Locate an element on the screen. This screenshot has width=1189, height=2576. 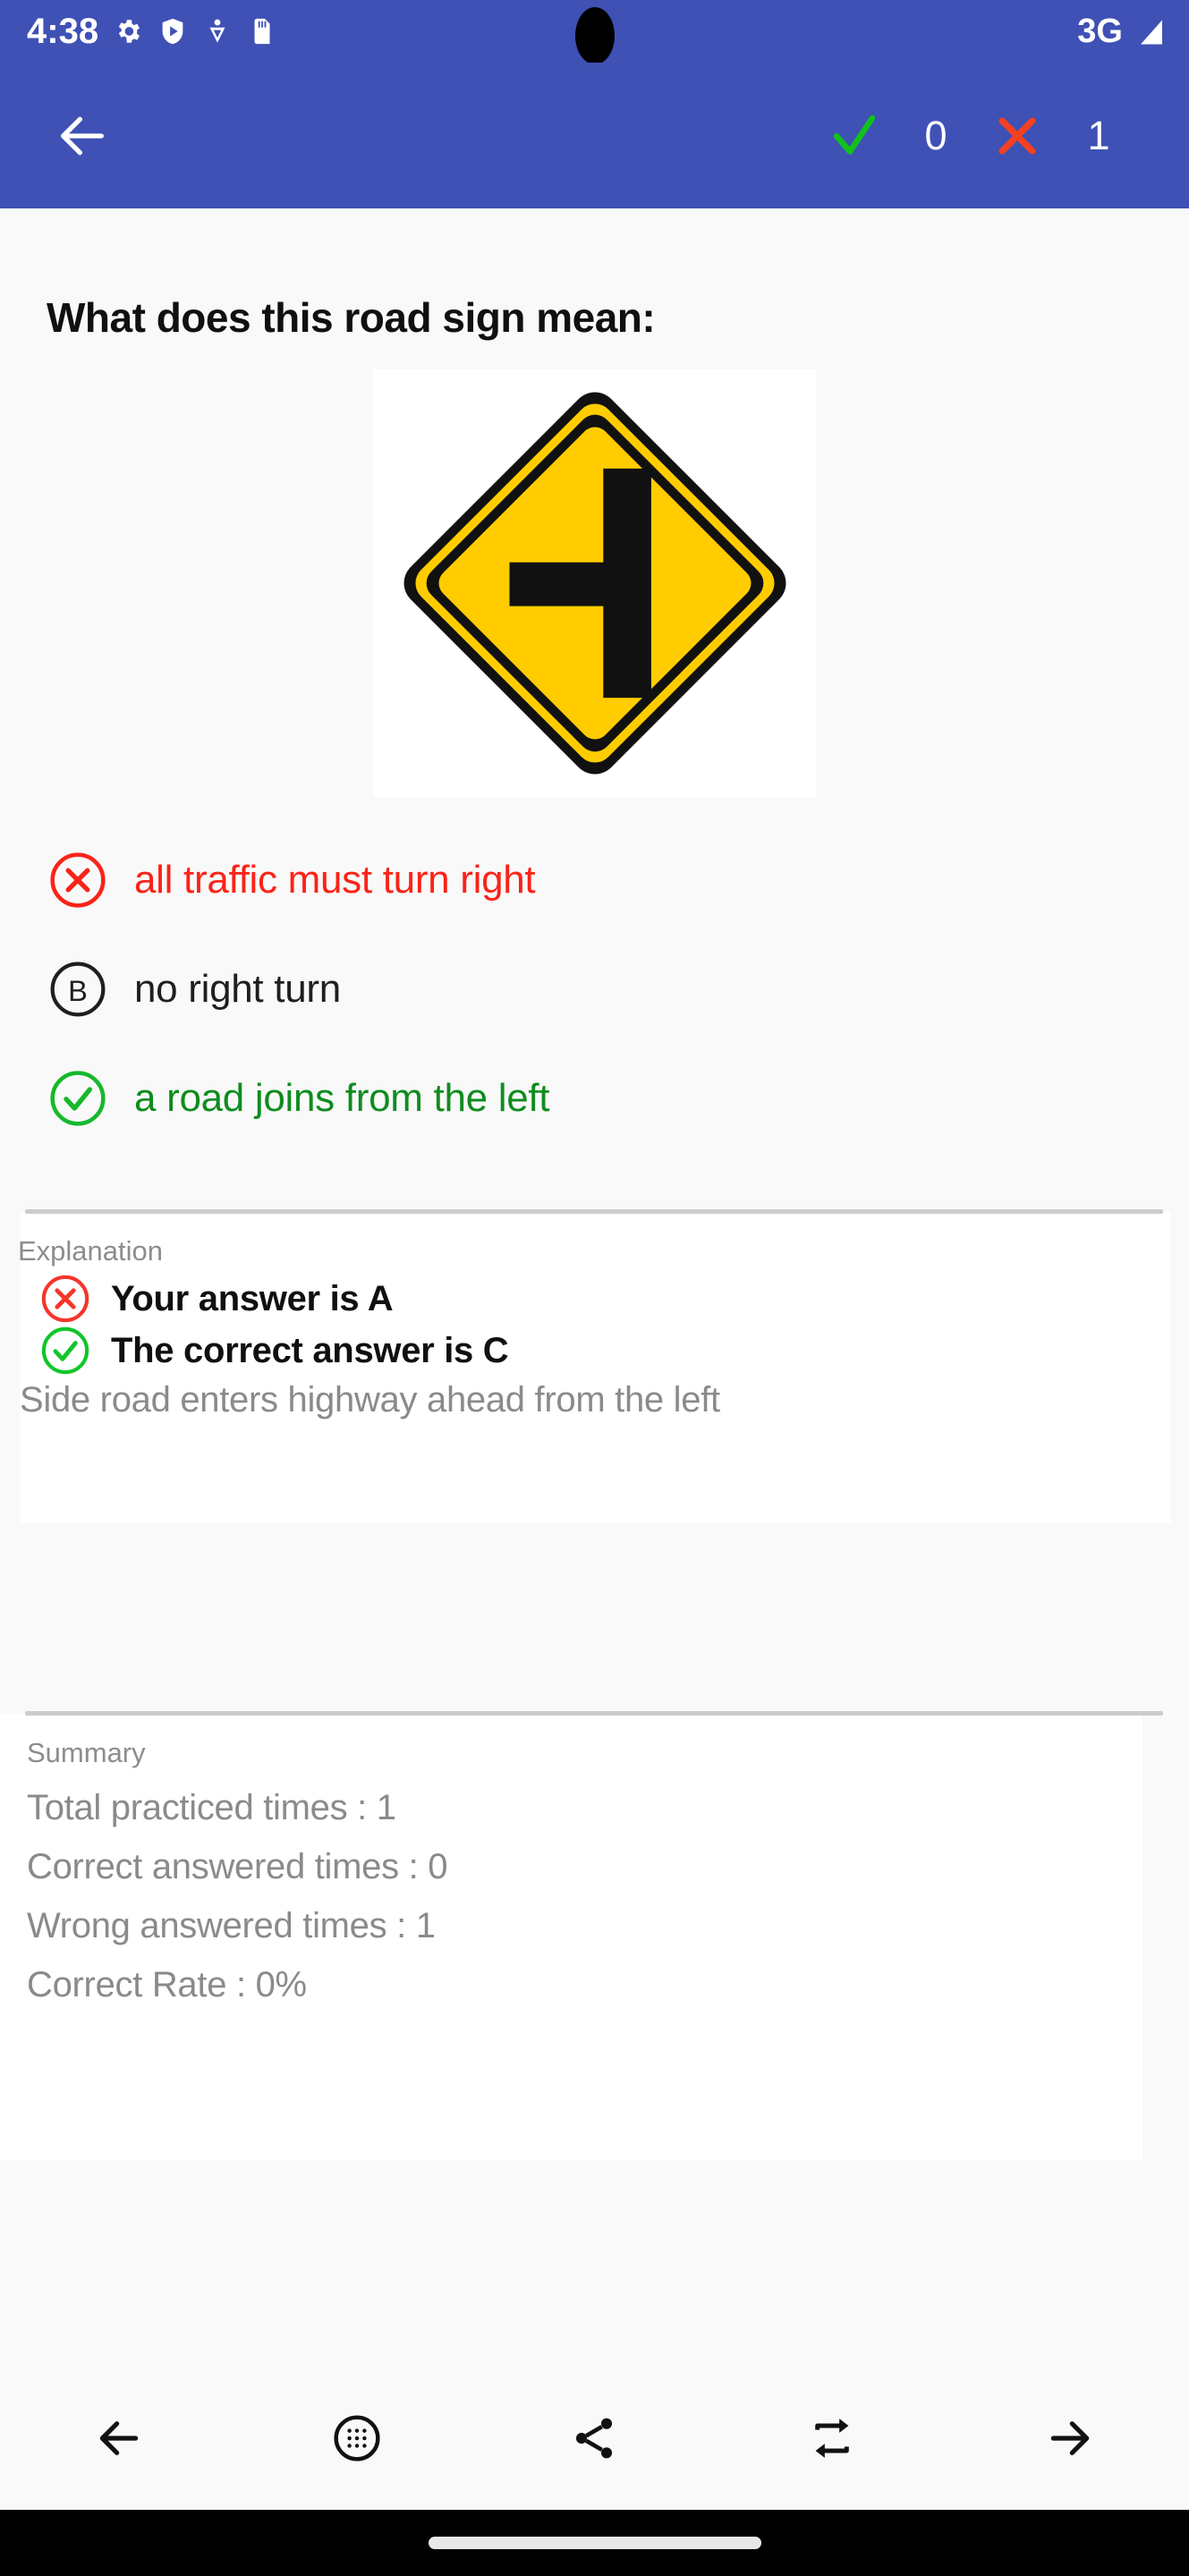
side-road-left-warning-sign is located at coordinates (594, 583).